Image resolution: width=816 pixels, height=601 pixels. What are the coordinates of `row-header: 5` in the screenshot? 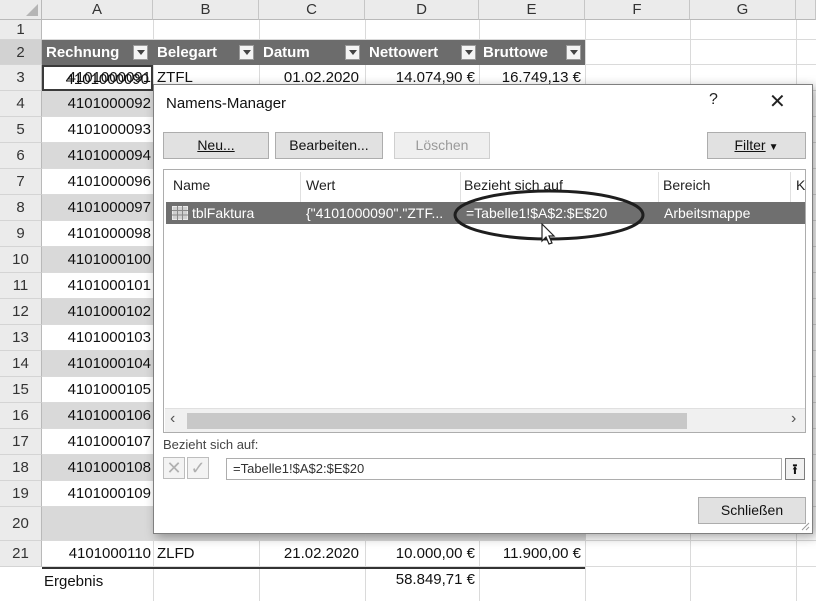 It's located at (21, 130).